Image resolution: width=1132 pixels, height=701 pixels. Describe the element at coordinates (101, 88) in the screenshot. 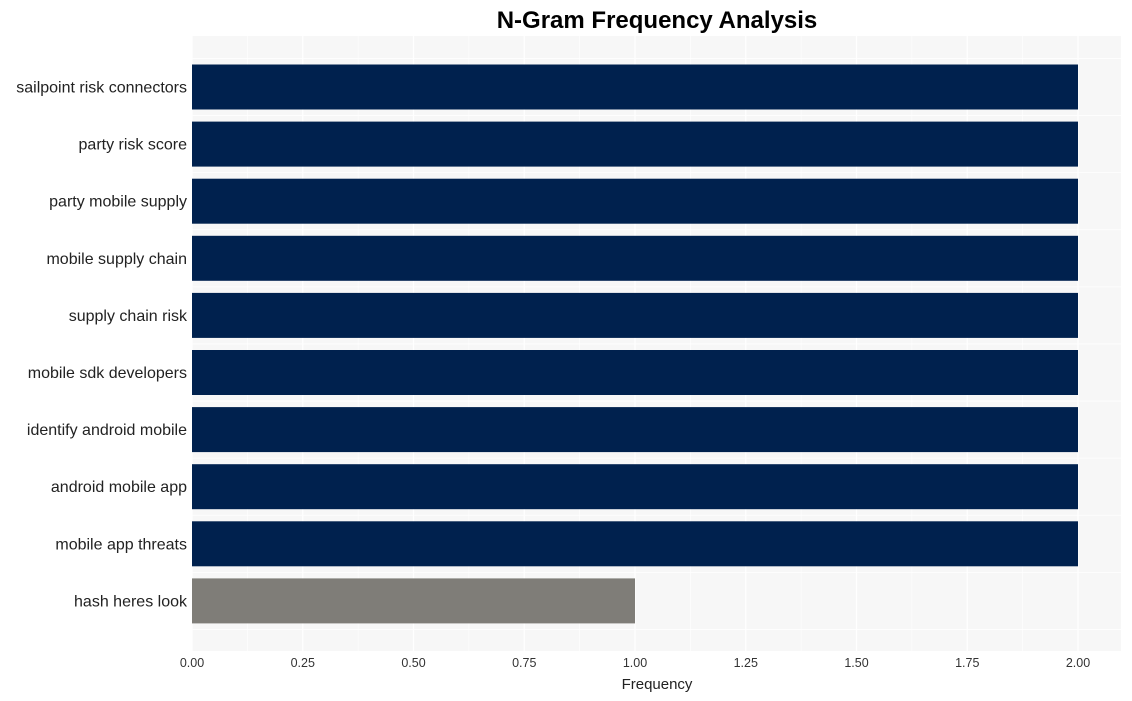

I see `y-tick-label: sailpoint risk connectors` at that location.